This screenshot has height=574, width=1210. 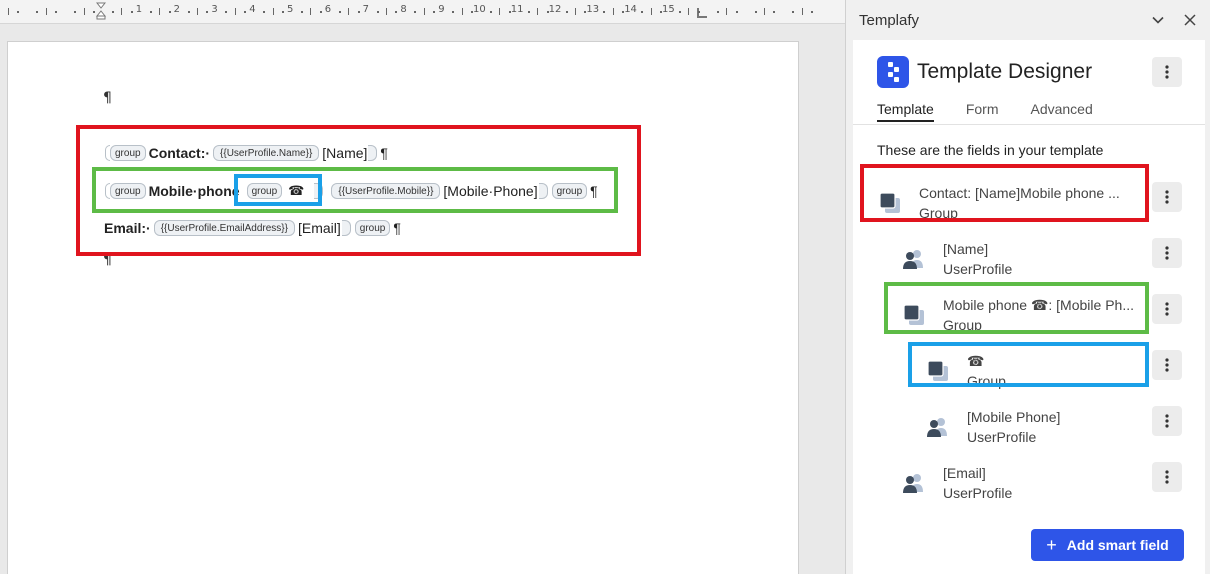 What do you see at coordinates (278, 190) in the screenshot?
I see `phone-group-highlight` at bounding box center [278, 190].